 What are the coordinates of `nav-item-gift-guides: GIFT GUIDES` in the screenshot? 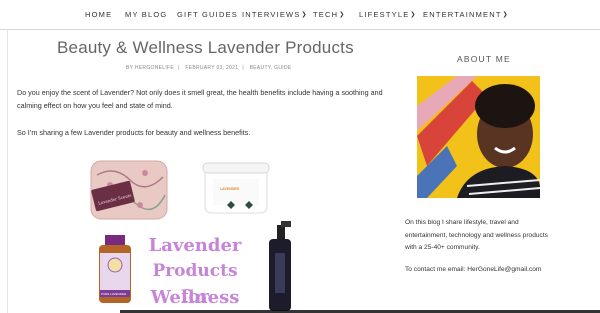 It's located at (207, 14).